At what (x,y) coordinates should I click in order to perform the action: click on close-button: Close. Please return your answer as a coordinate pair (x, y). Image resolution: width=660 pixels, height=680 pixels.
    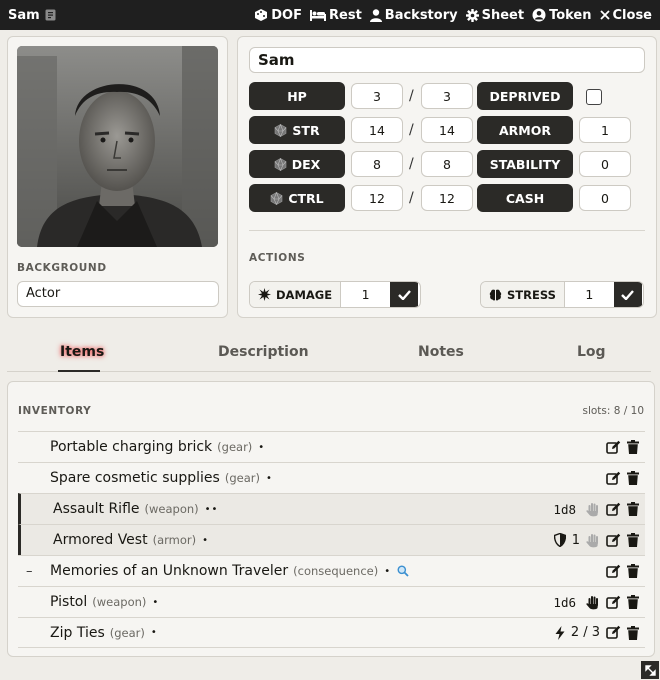
    Looking at the image, I should click on (625, 15).